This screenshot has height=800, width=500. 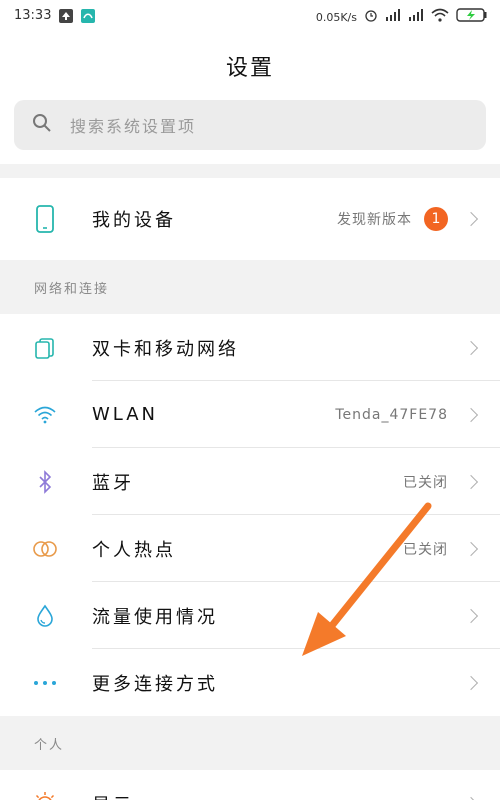 I want to click on display-row: 显示, so click(x=250, y=785).